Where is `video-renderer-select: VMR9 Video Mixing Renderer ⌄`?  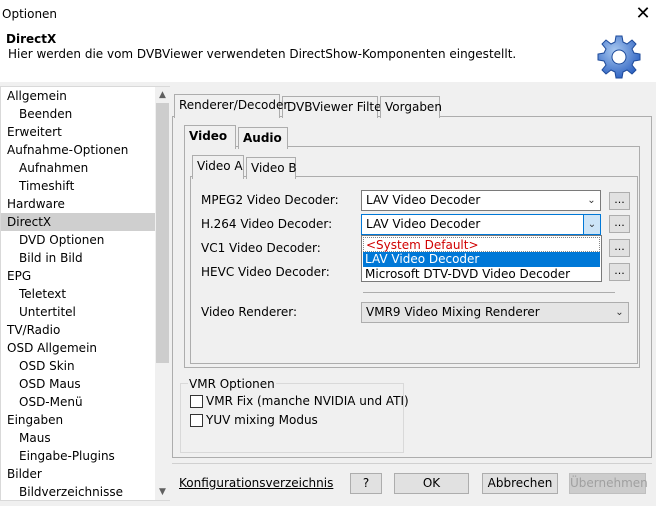
video-renderer-select: VMR9 Video Mixing Renderer ⌄ is located at coordinates (495, 312).